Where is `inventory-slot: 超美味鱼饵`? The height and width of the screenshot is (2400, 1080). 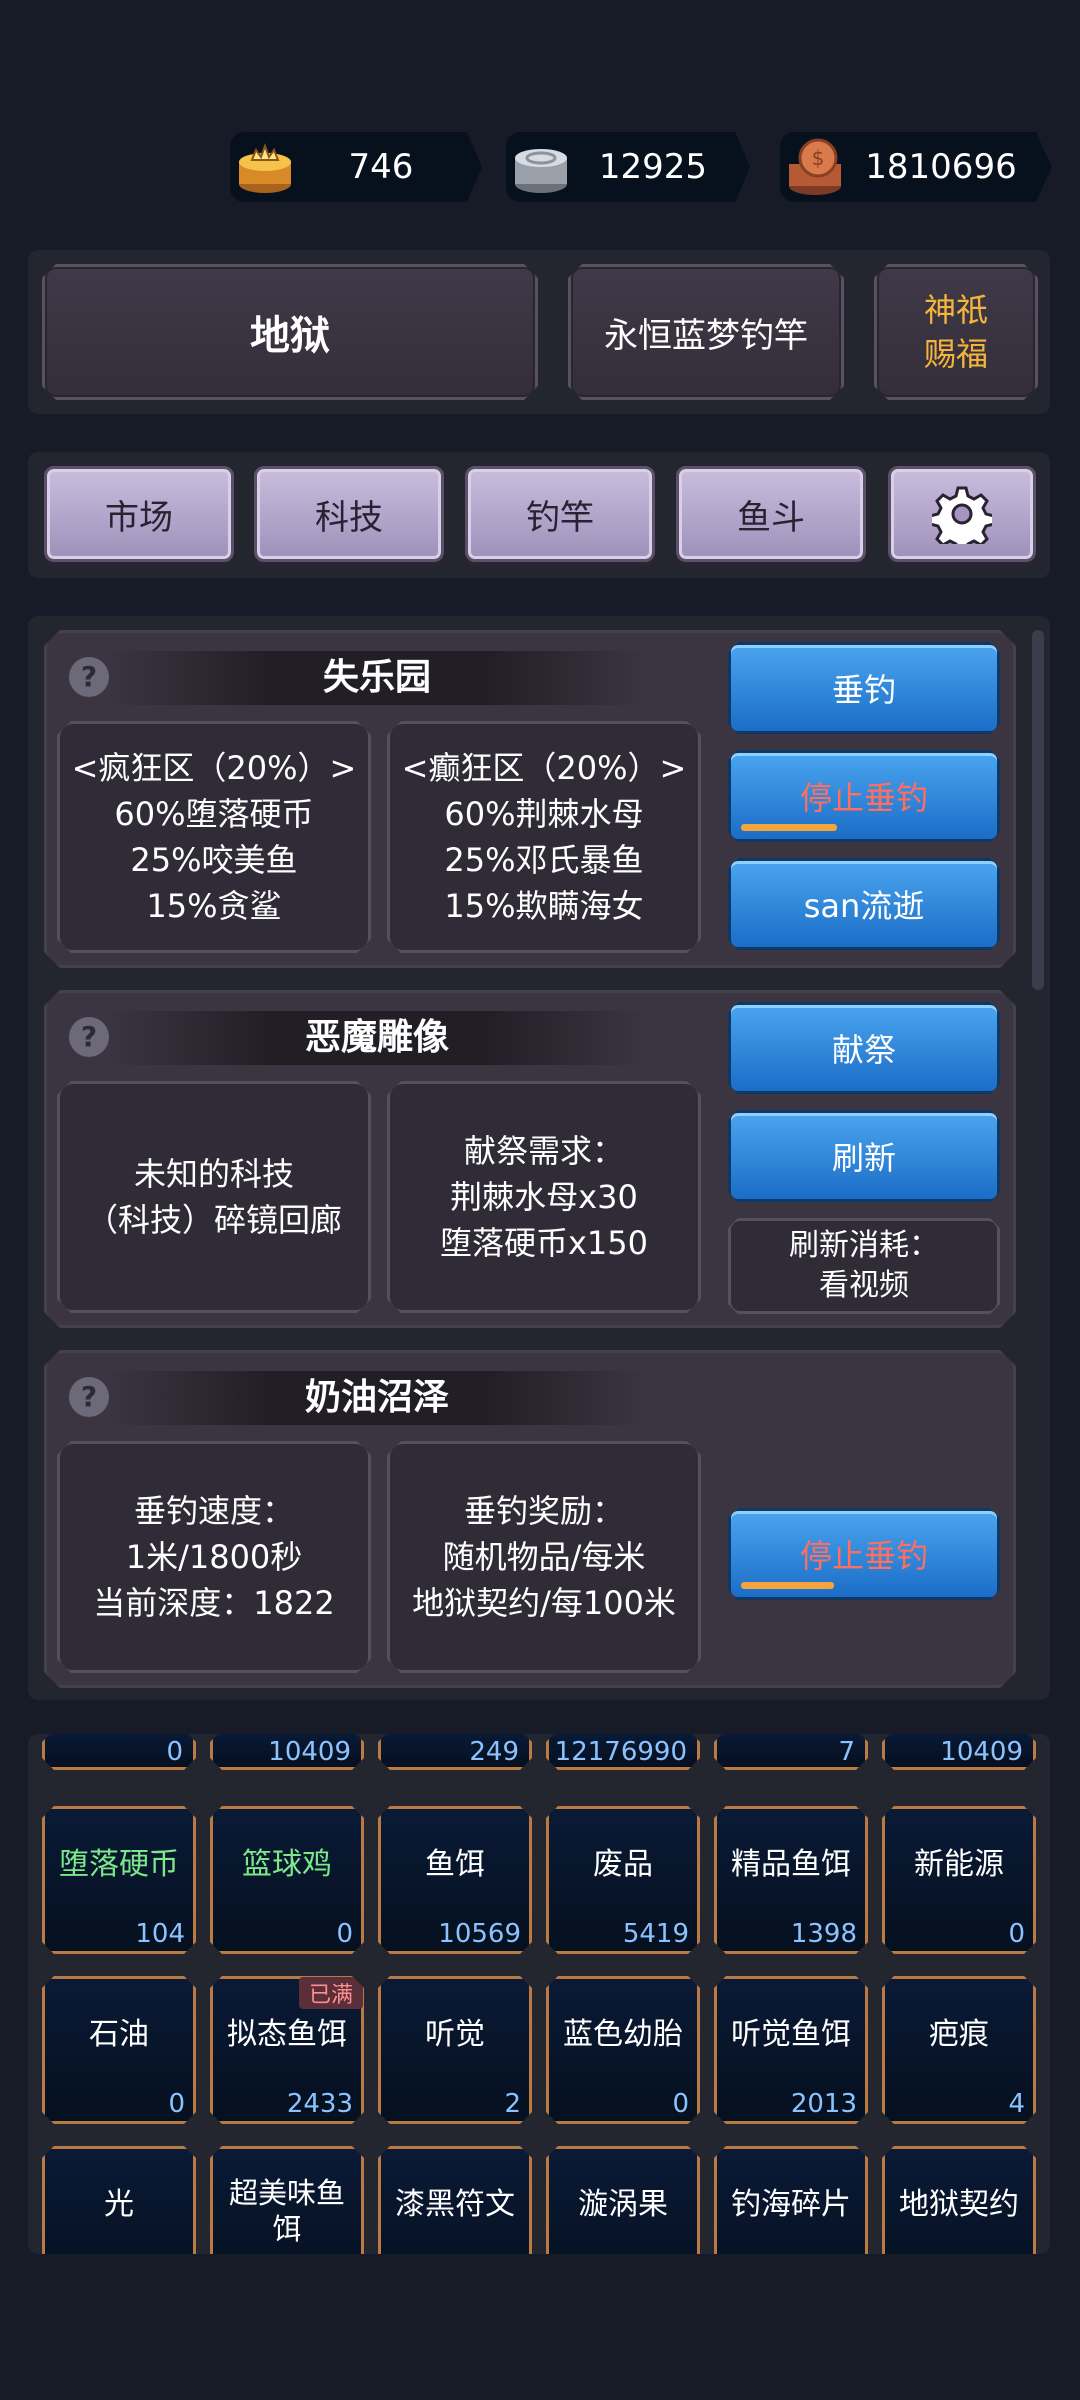
inventory-slot: 超美味鱼饵 is located at coordinates (287, 2200).